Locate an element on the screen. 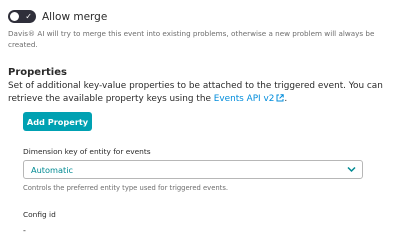 The width and height of the screenshot is (400, 242). config-id-label: Config id is located at coordinates (39, 214).